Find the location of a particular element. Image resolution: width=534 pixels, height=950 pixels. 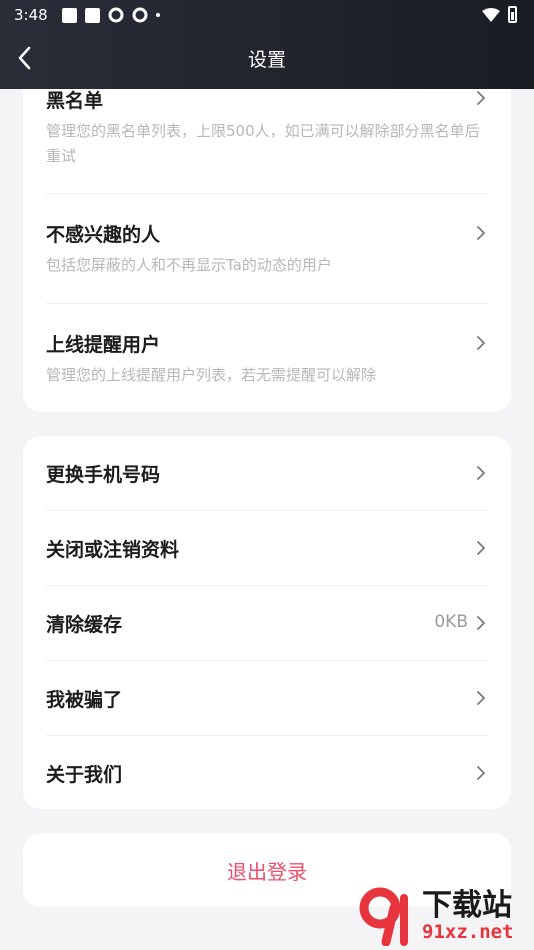

clear-cache-row: 清除缓存 0KB is located at coordinates (267, 623).